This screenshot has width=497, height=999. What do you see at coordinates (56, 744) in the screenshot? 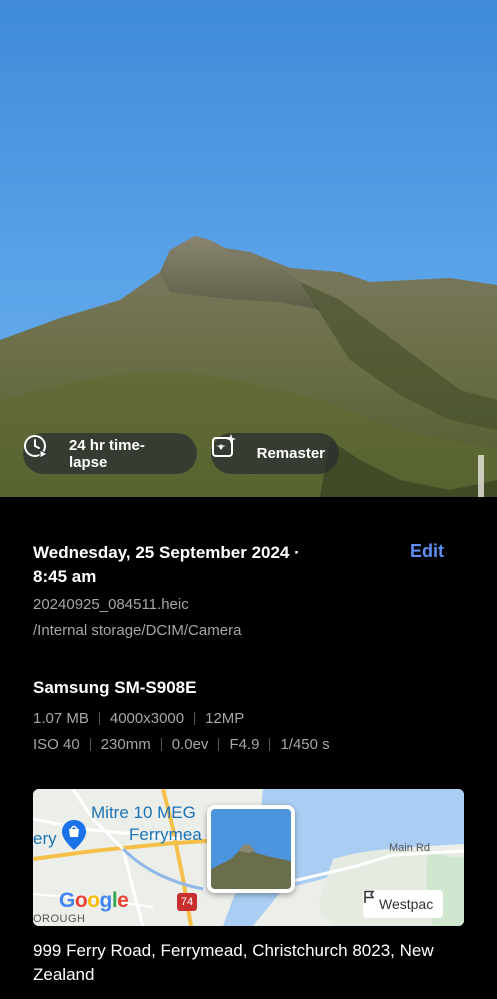
I see `iso: ISO 40` at bounding box center [56, 744].